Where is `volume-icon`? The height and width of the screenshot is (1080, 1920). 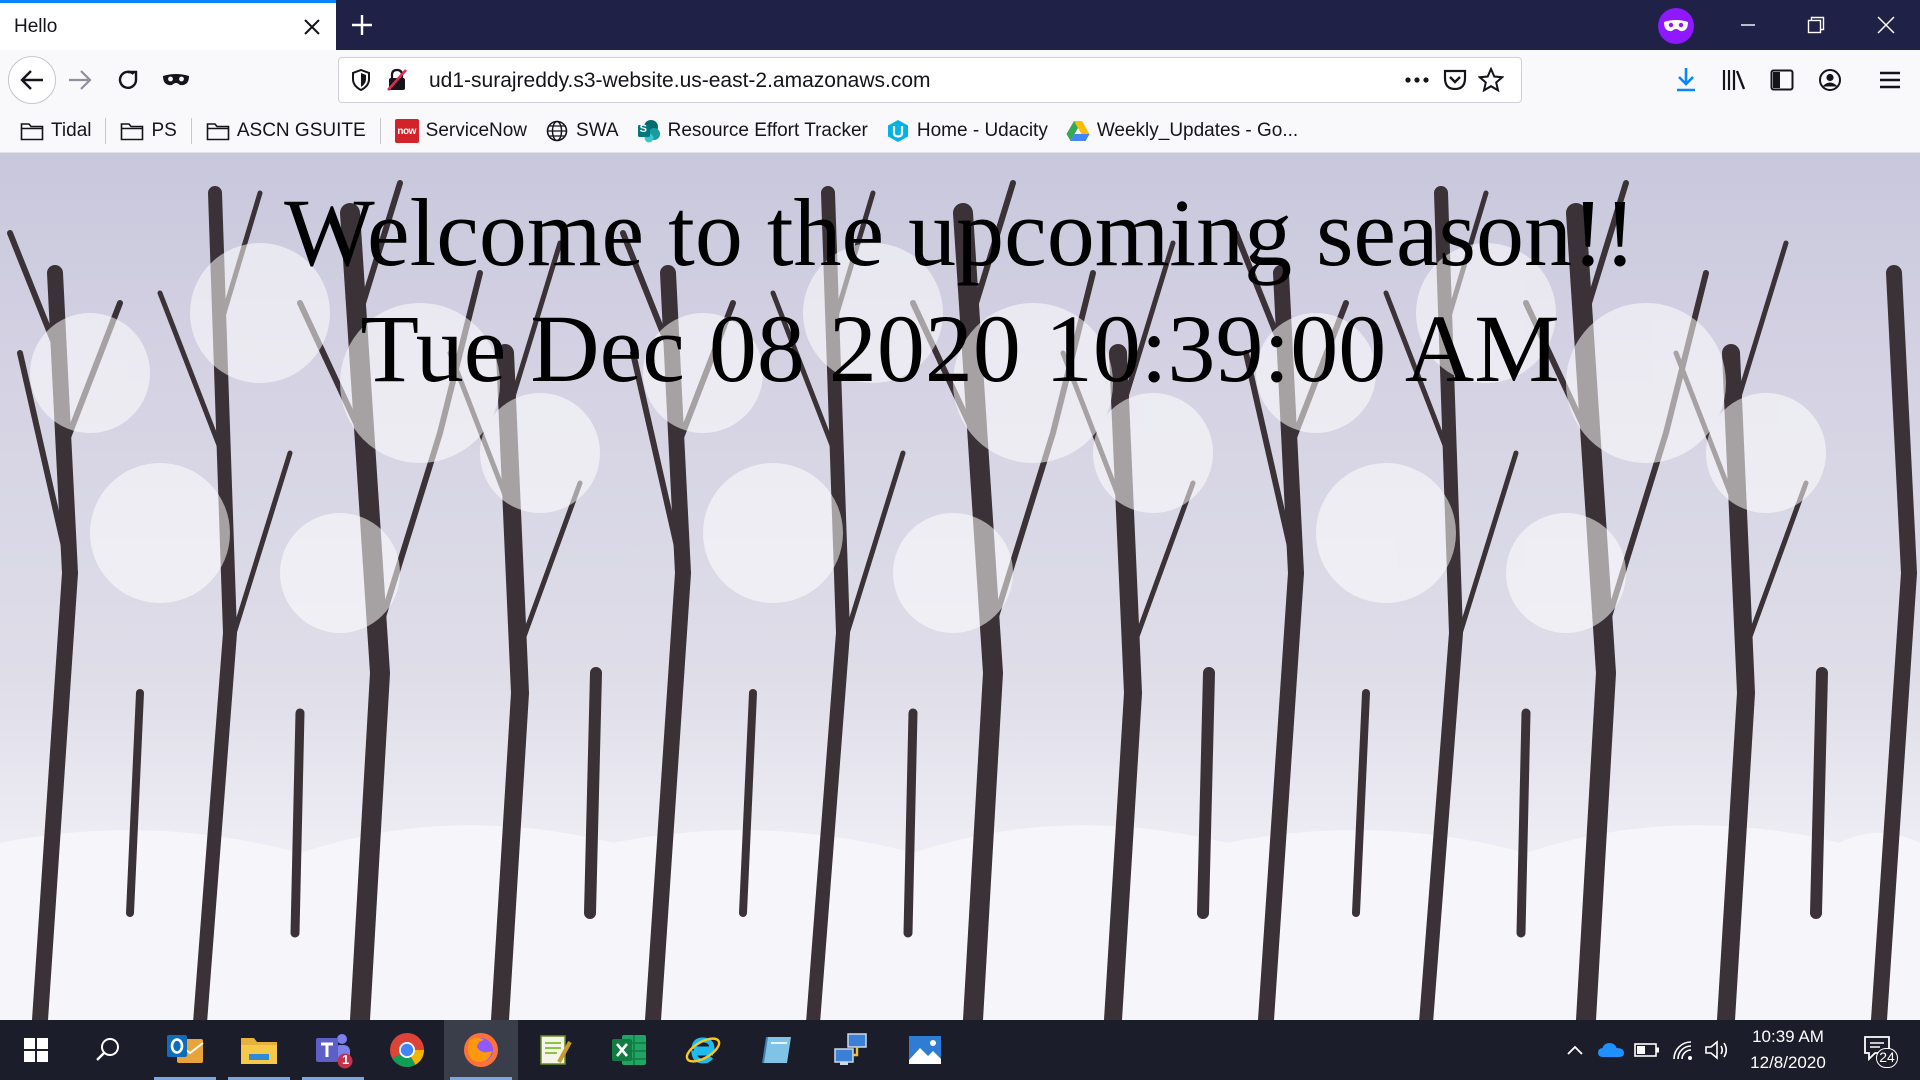
volume-icon is located at coordinates (1716, 1050).